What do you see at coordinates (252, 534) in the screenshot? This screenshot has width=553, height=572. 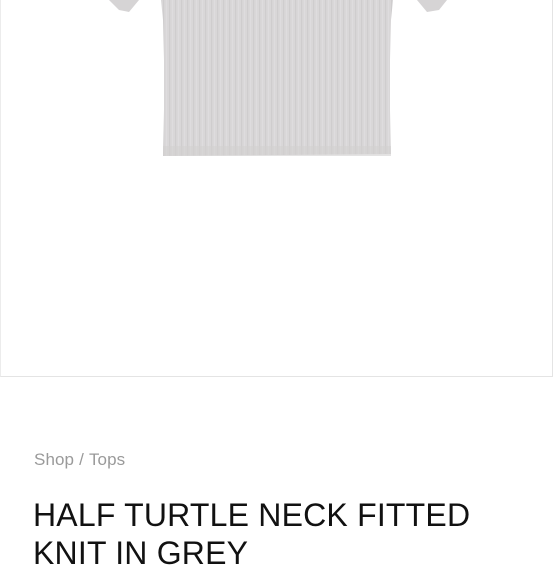 I see `product-title: HALF TURTLE NECK FITTED KNIT IN GREY` at bounding box center [252, 534].